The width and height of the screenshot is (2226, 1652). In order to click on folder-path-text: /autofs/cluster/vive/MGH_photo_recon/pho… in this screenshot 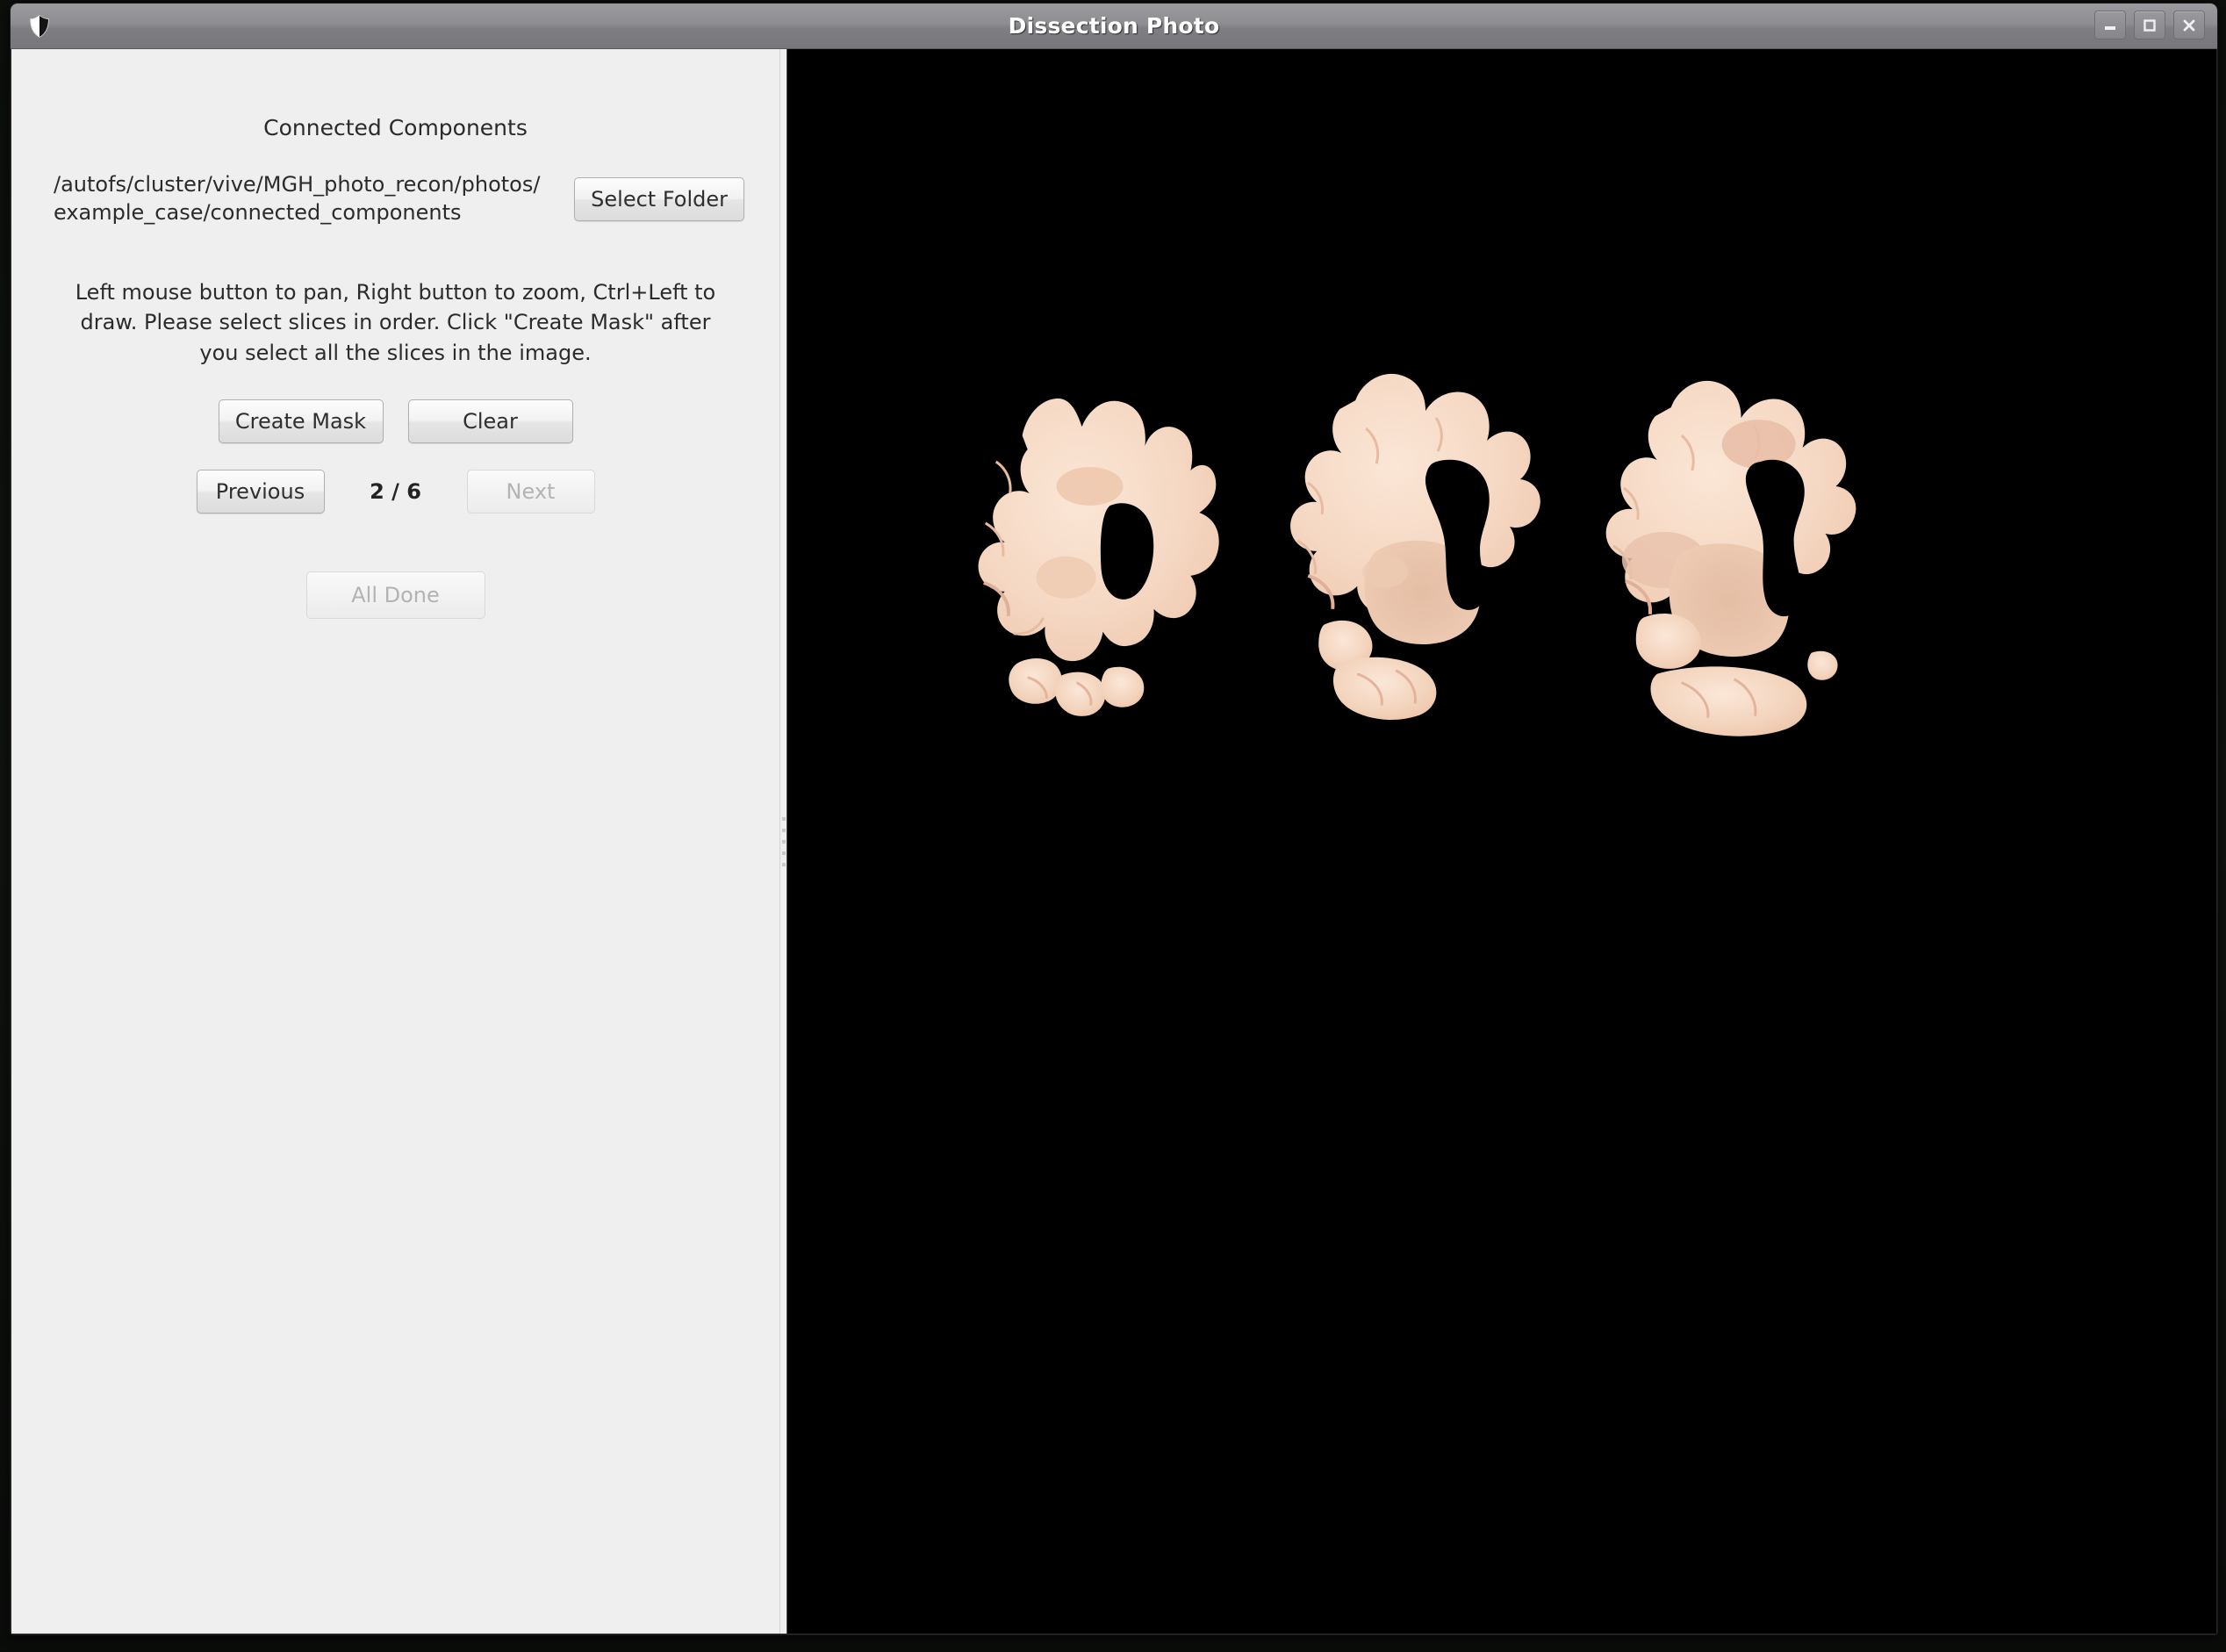, I will do `click(304, 198)`.